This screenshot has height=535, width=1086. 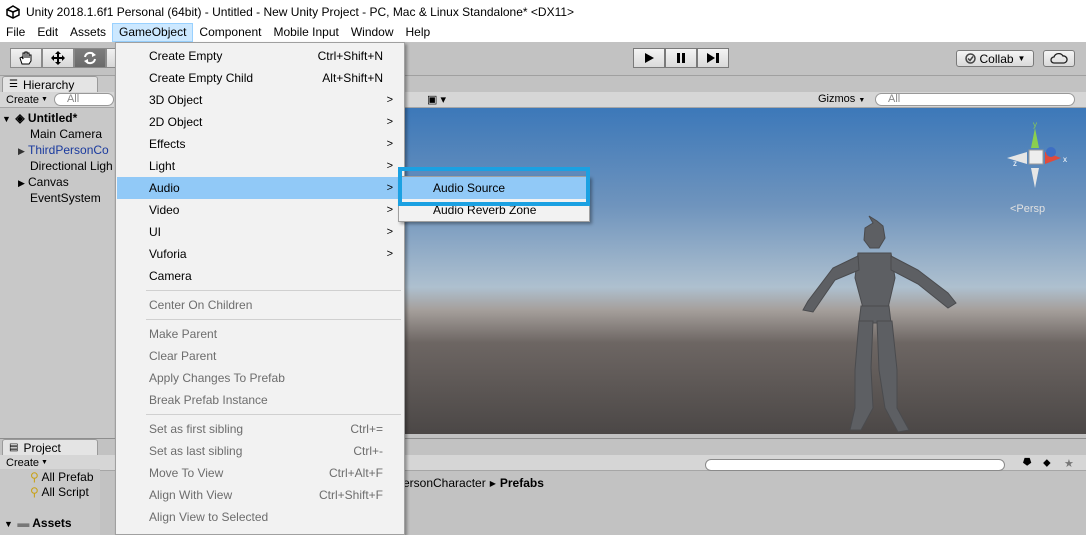 What do you see at coordinates (260, 400) in the screenshot?
I see `menu-item-break-prefab-instance: Break Prefab Instance` at bounding box center [260, 400].